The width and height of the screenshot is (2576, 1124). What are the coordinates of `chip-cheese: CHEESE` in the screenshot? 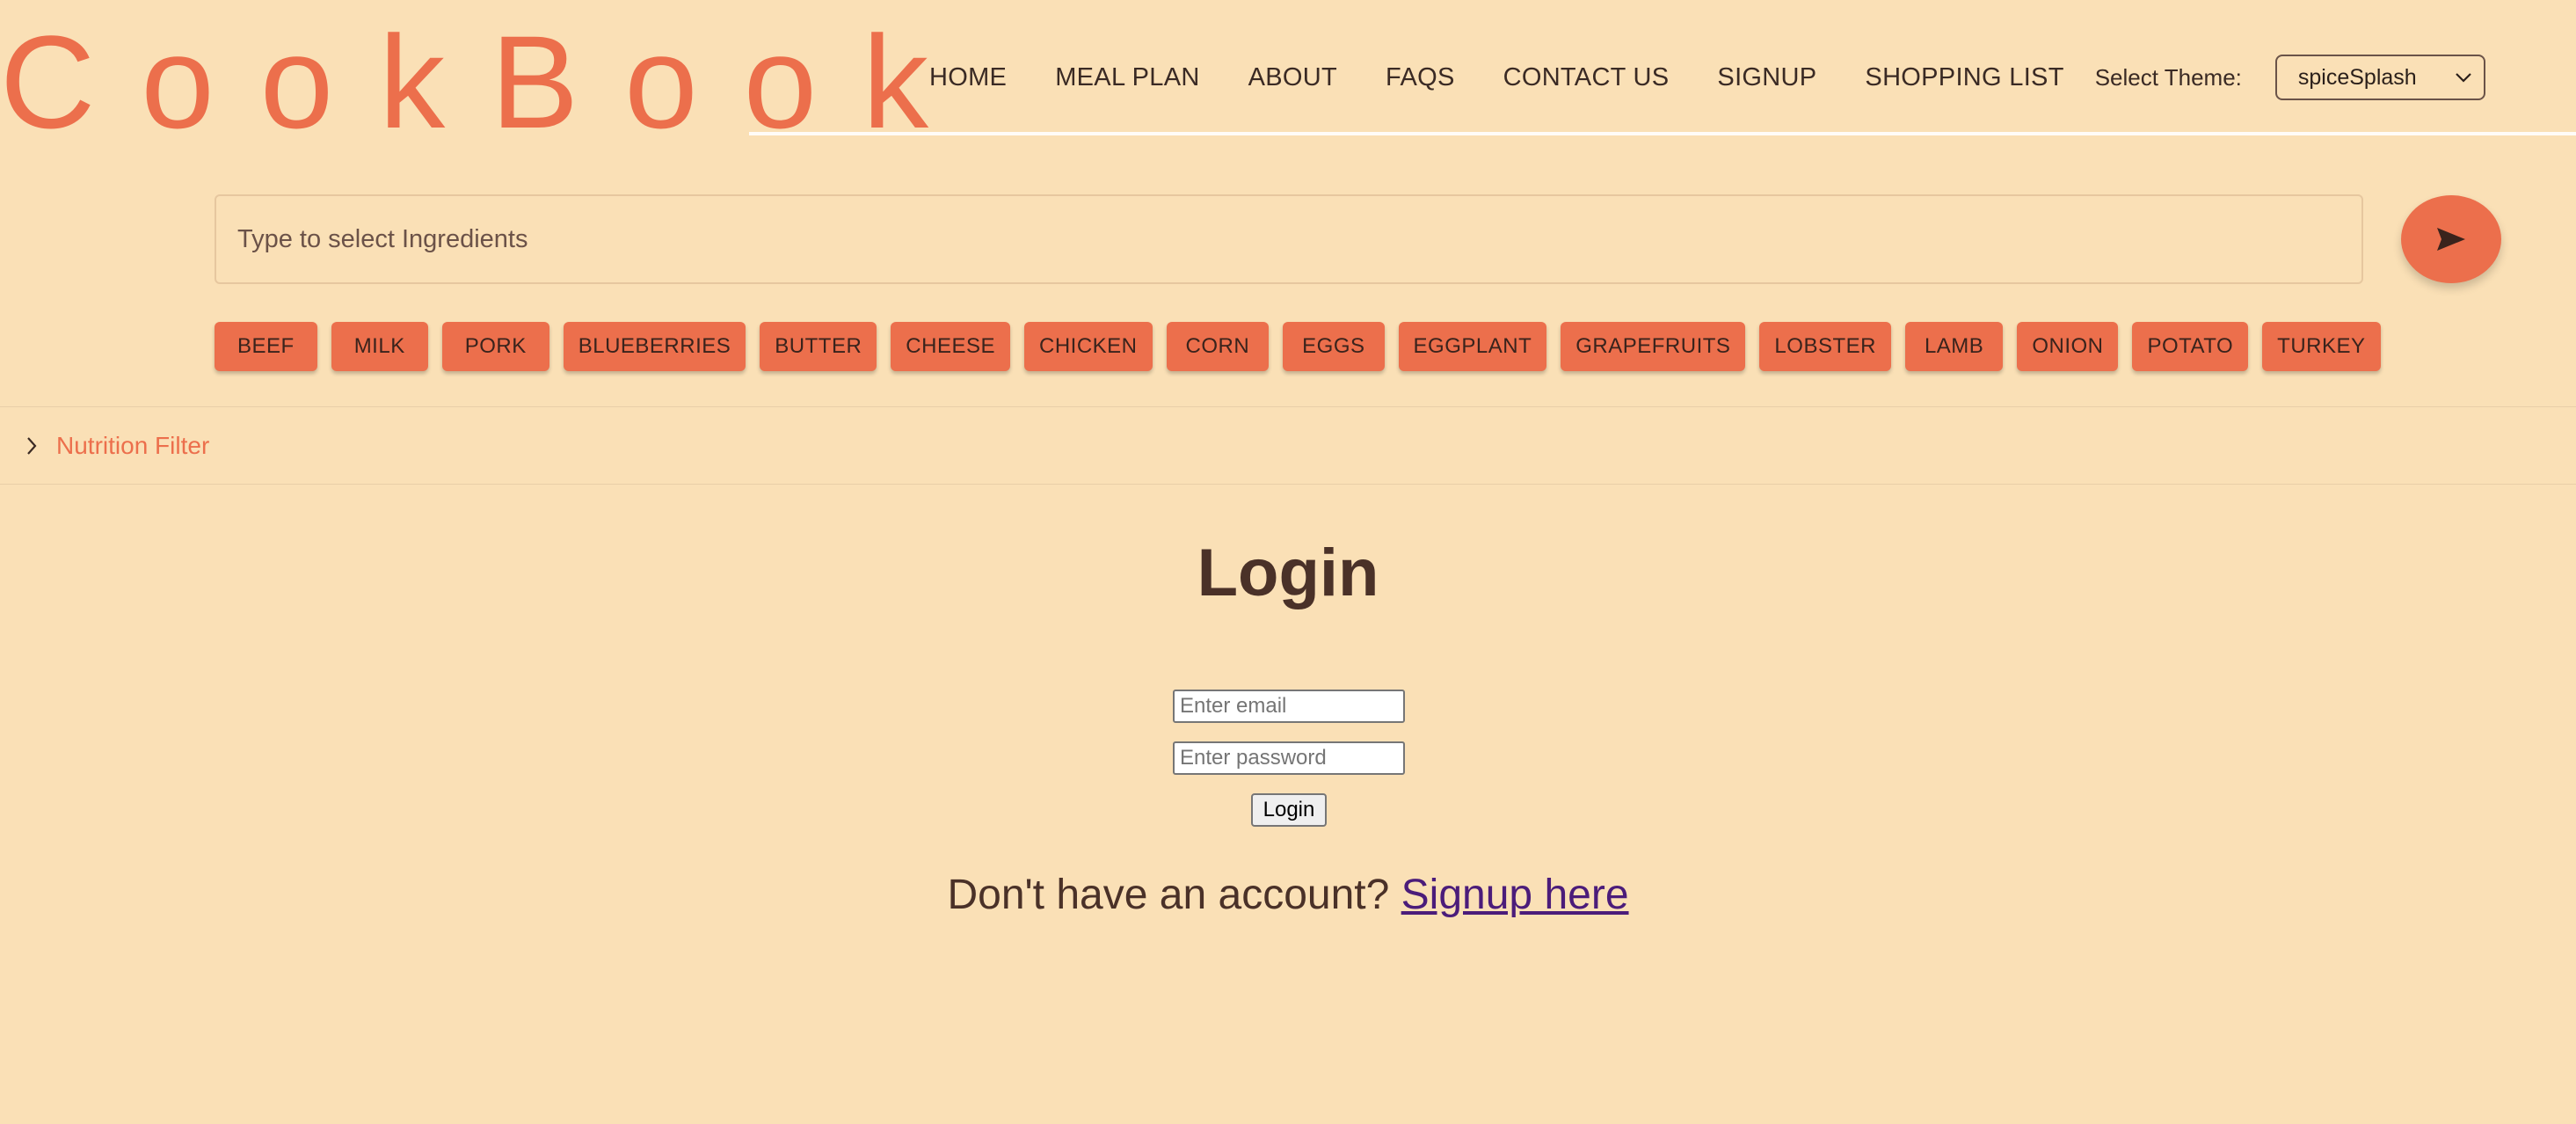 It's located at (951, 347).